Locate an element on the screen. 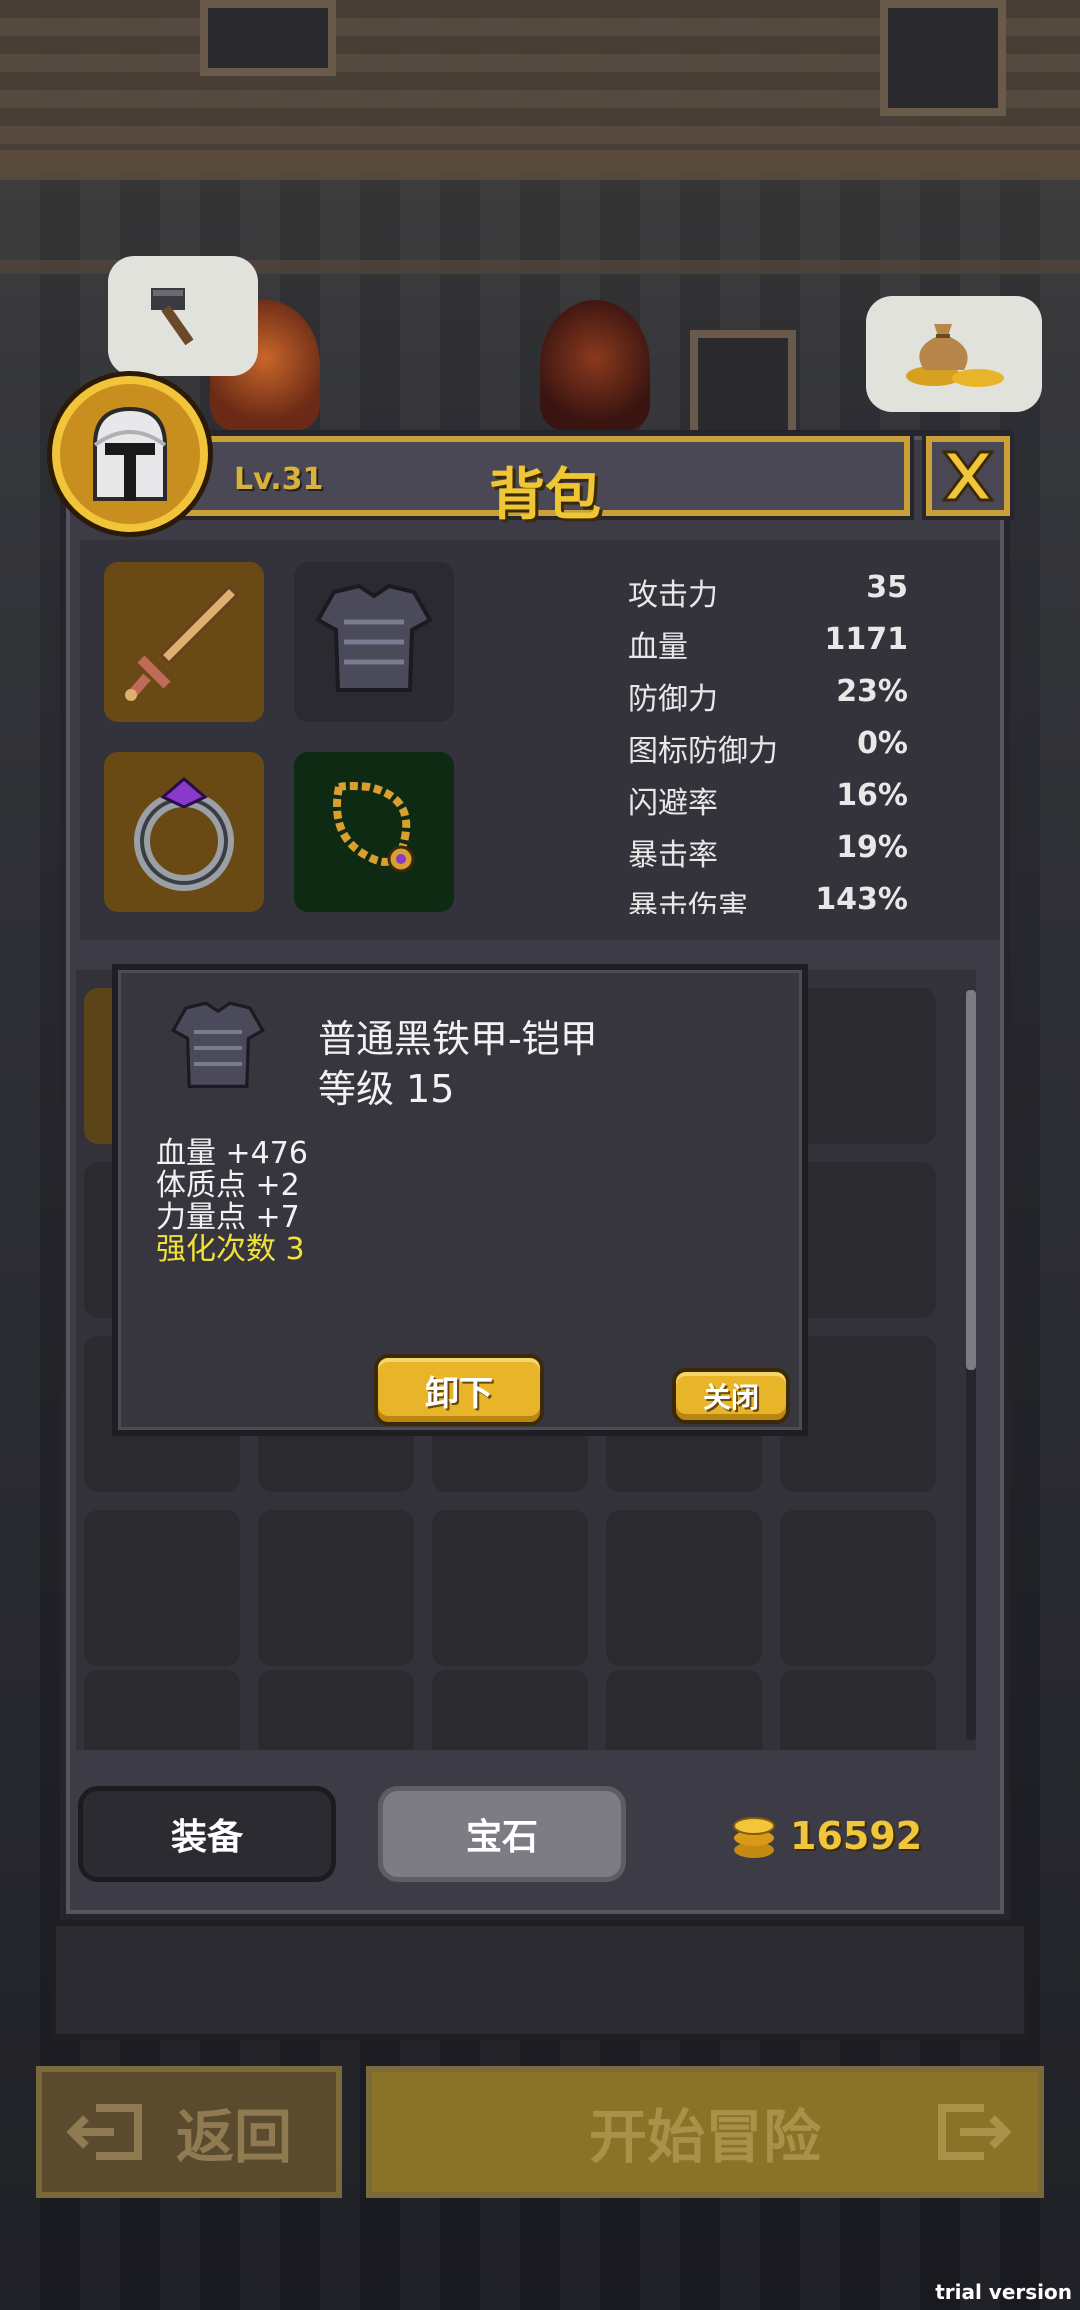 The image size is (1080, 2310). start-adventure-button: 开始冒险 is located at coordinates (705, 2132).